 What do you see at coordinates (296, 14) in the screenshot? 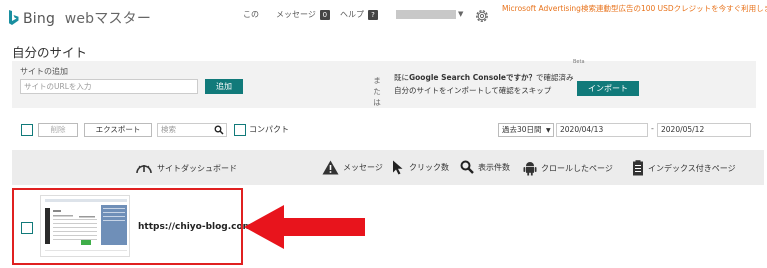
I see `nav-messages-label: メッセージ` at bounding box center [296, 14].